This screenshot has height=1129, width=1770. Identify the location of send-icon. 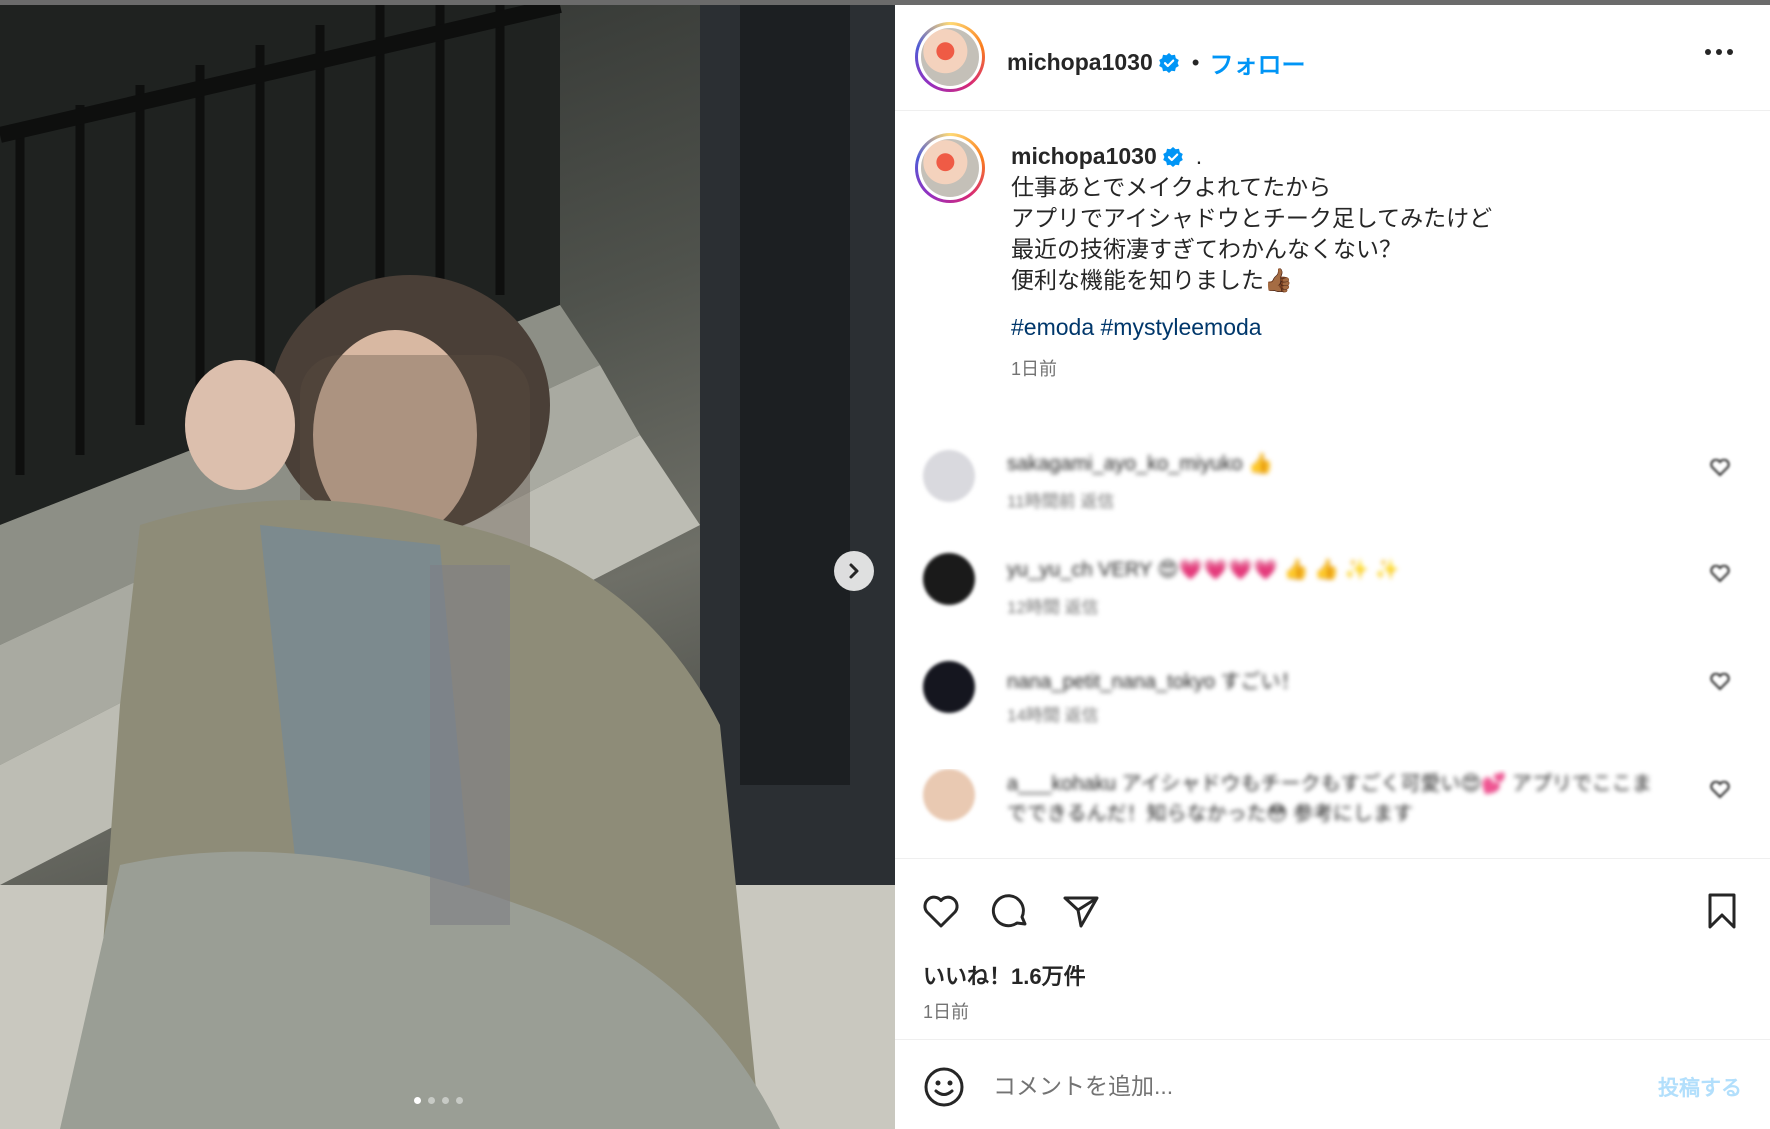
(1081, 911).